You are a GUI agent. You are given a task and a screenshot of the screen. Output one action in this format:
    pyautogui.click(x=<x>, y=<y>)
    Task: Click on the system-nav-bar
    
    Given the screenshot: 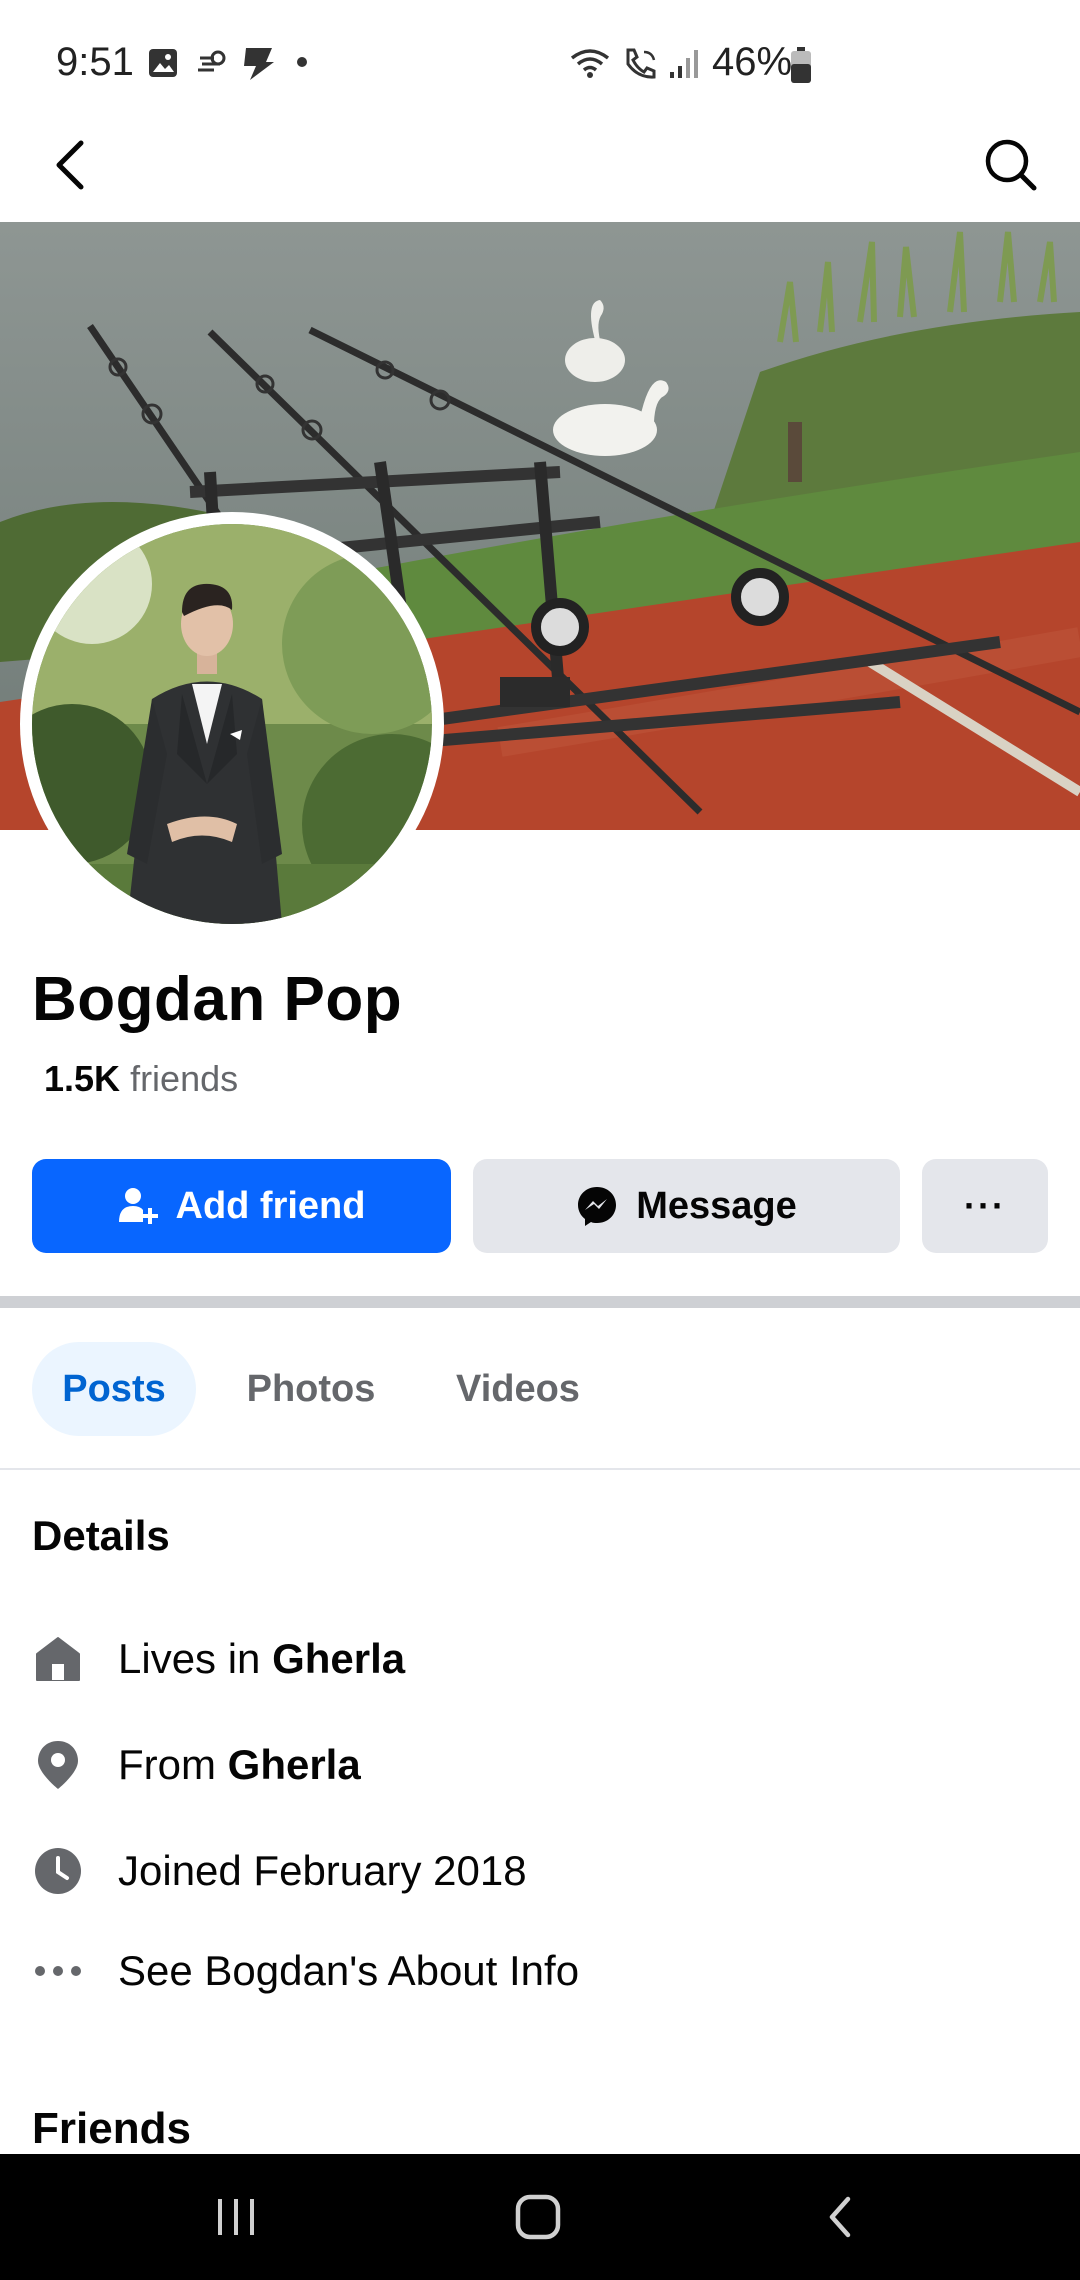 What is the action you would take?
    pyautogui.click(x=540, y=2217)
    